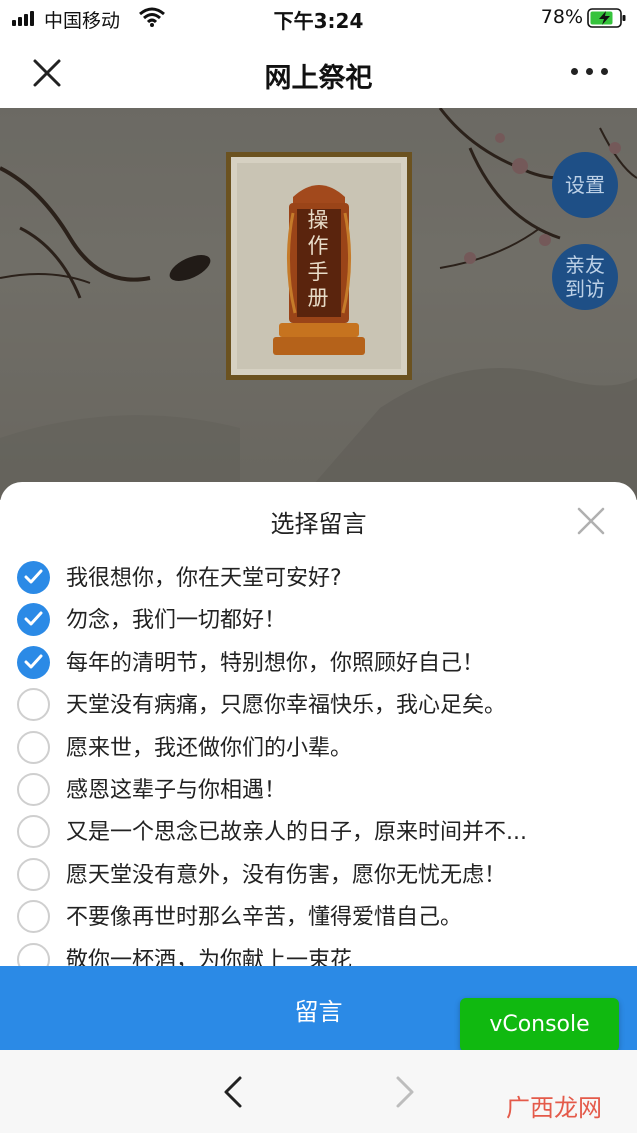 This screenshot has height=1133, width=637. I want to click on message-option-text: 愿天堂没有意外，没有伤害，愿你无忧无虑！, so click(286, 875).